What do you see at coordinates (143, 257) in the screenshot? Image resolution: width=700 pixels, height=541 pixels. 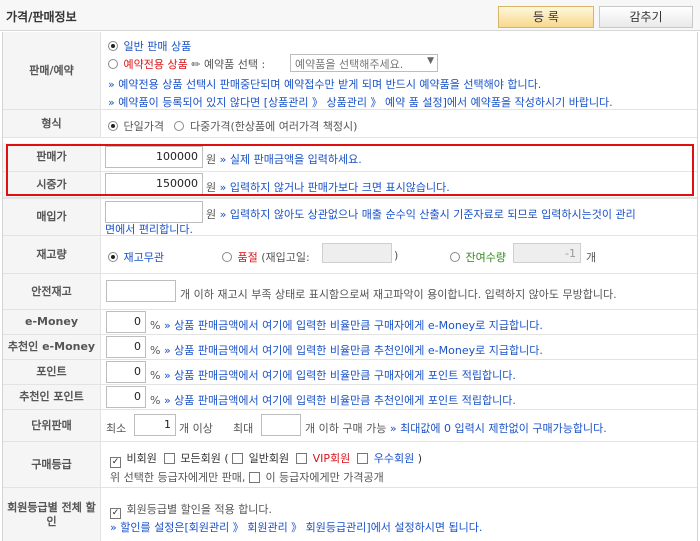 I see `stock-unlimited-label: 재고무관` at bounding box center [143, 257].